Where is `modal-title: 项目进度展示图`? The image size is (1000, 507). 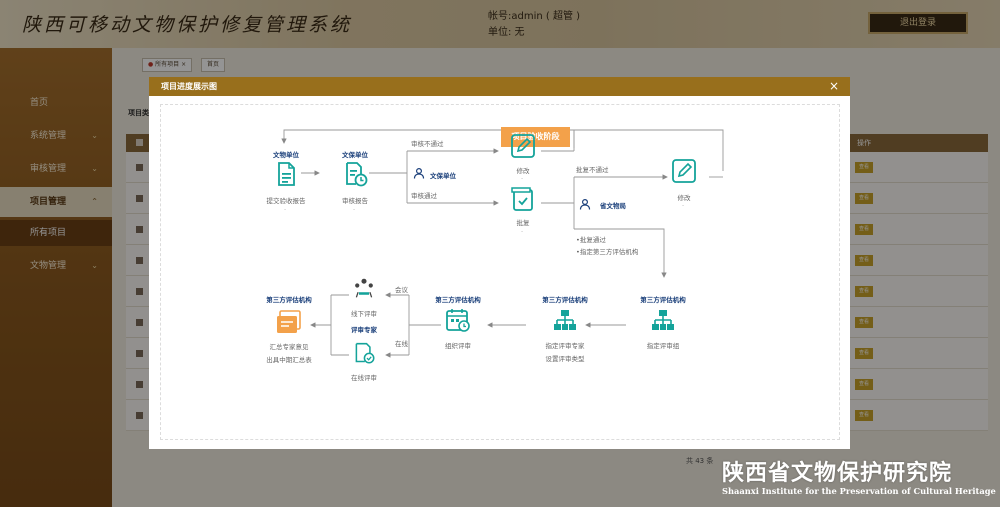
modal-title: 项目进度展示图 is located at coordinates (189, 86).